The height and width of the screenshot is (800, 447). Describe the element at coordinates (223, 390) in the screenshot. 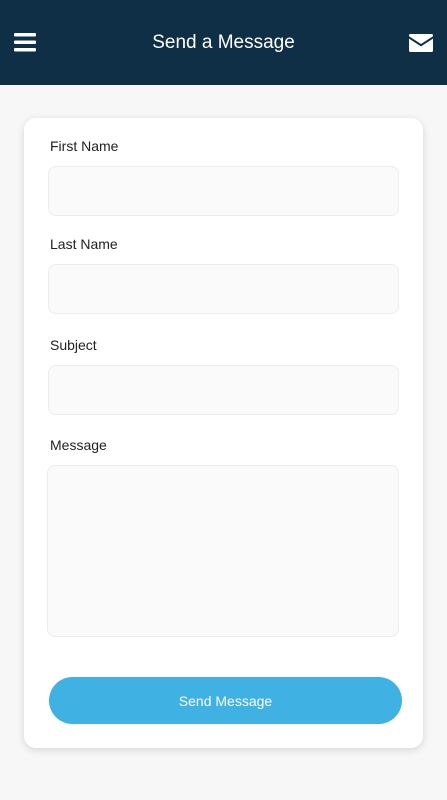

I see `subject-input` at that location.